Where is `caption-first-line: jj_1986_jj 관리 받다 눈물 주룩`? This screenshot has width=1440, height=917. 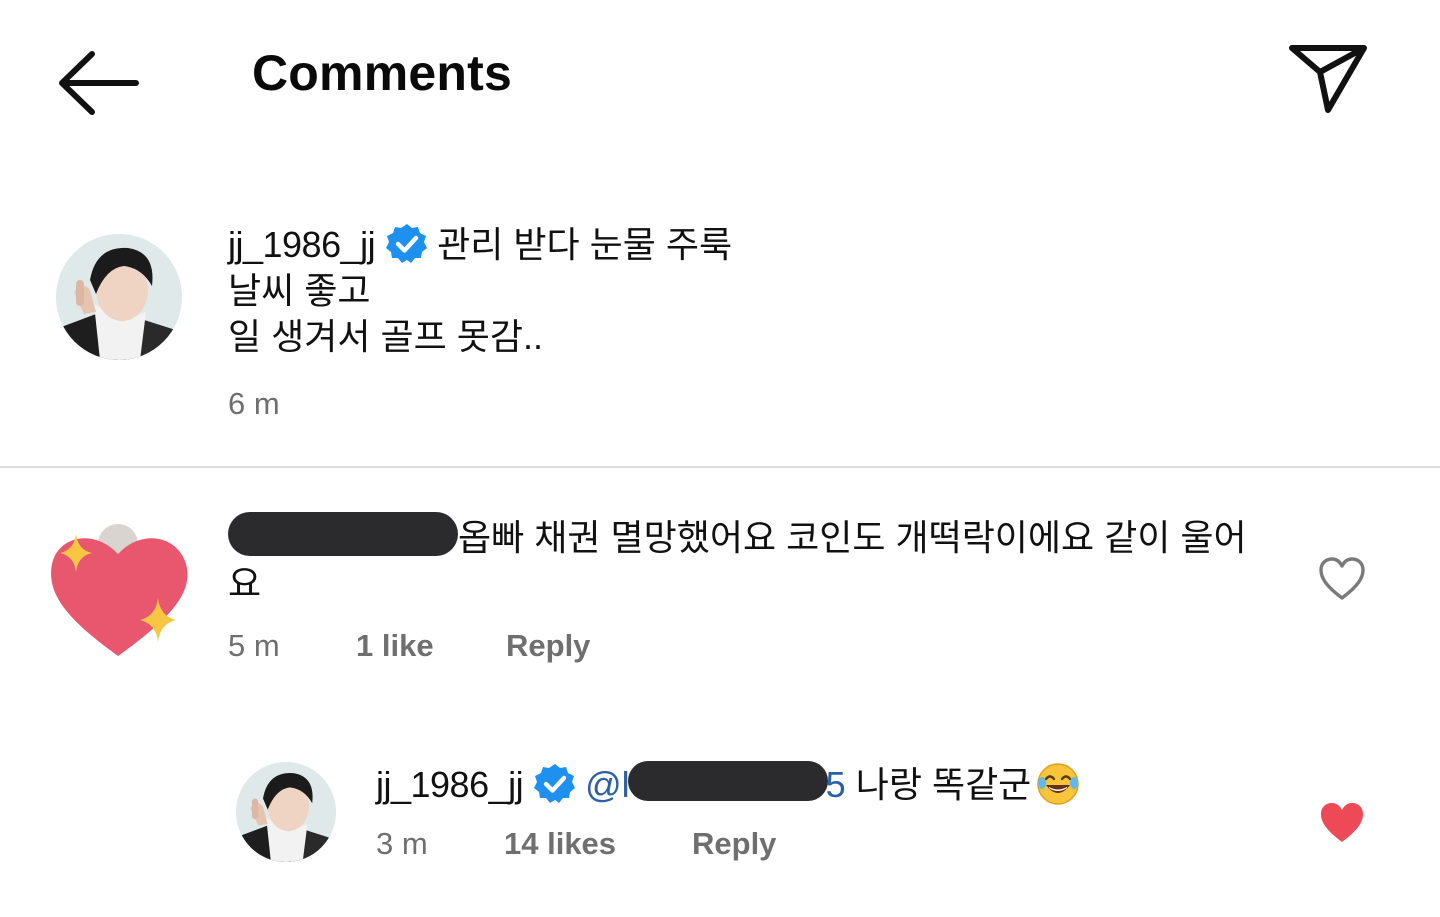 caption-first-line: jj_1986_jj 관리 받다 눈물 주룩 is located at coordinates (728, 245).